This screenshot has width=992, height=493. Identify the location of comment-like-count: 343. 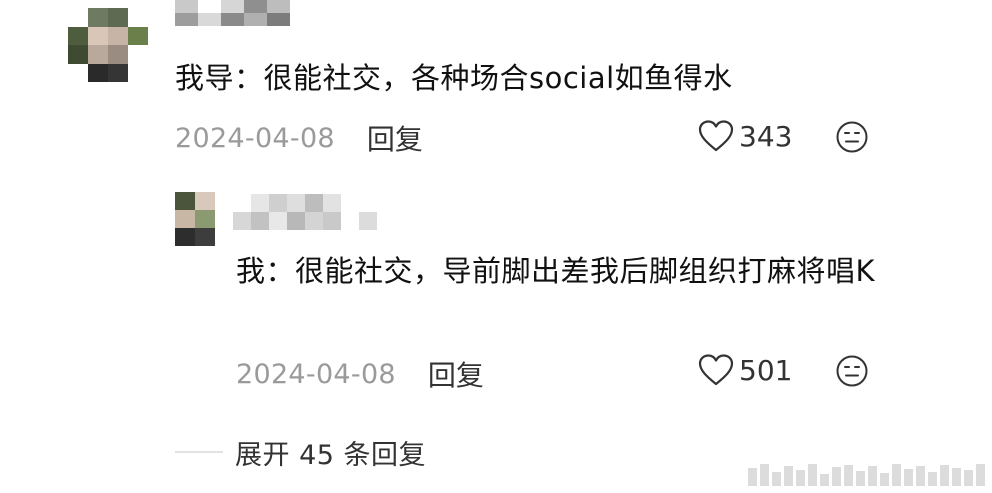
(766, 136).